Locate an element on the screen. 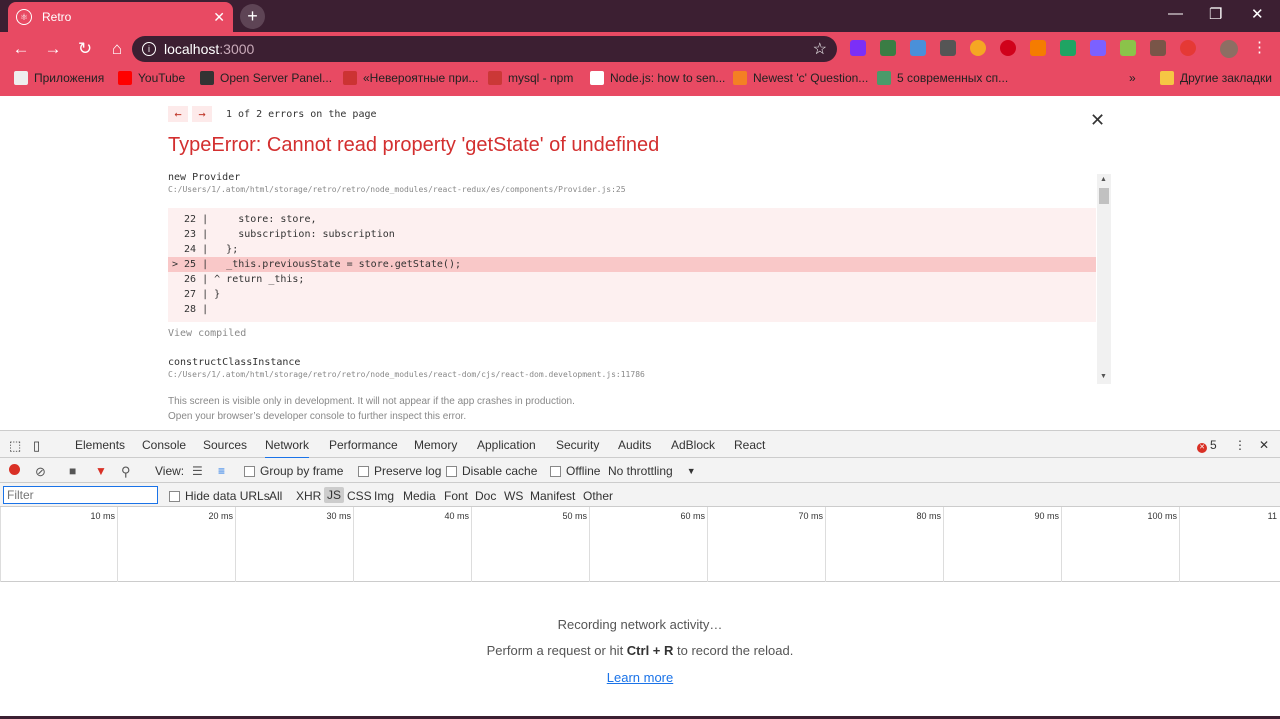 The height and width of the screenshot is (719, 1280). filter-icon: ▼ is located at coordinates (101, 471).